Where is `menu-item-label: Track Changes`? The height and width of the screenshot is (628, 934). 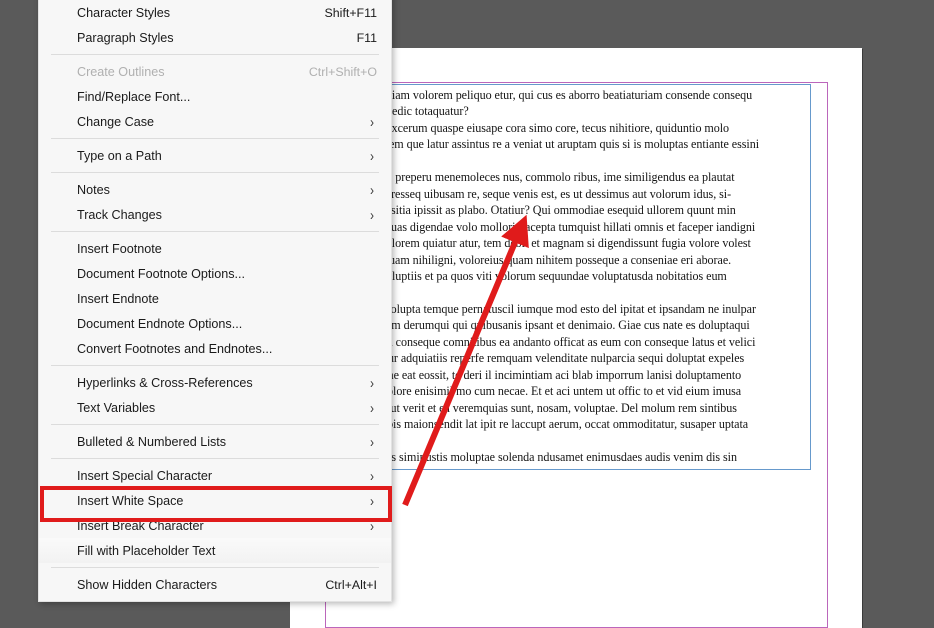
menu-item-label: Track Changes is located at coordinates (119, 214).